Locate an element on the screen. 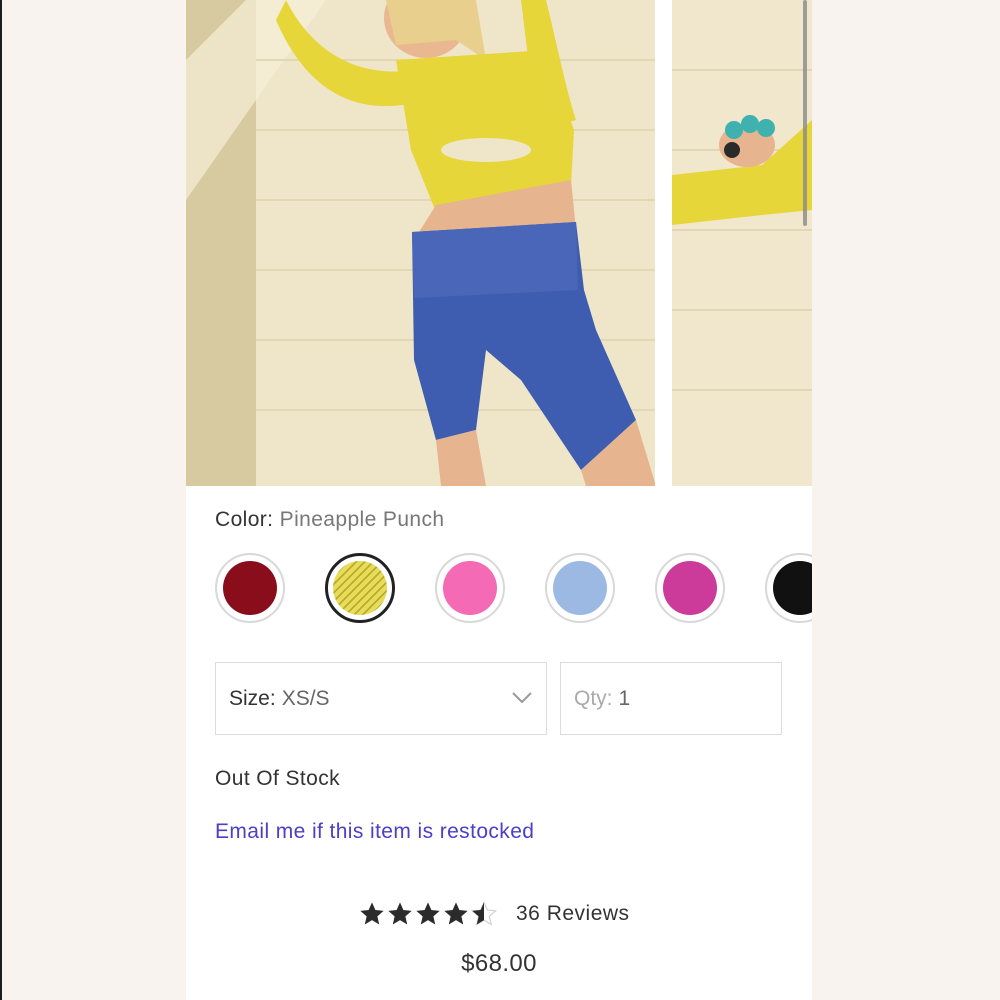 The image size is (1000, 1000). color-swatch-light-blue is located at coordinates (580, 588).